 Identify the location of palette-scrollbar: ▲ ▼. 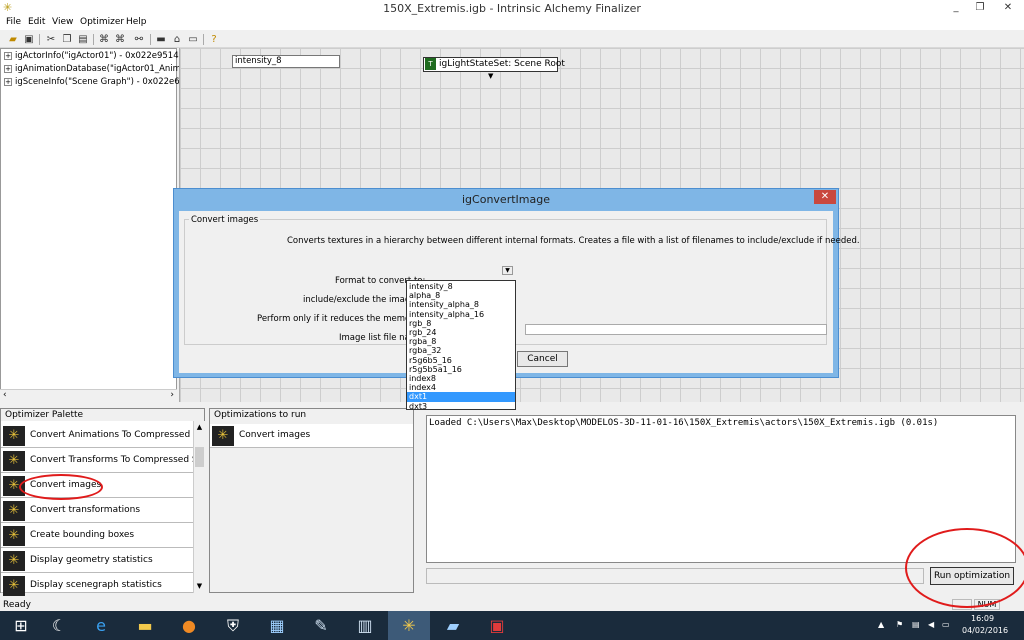
(199, 507).